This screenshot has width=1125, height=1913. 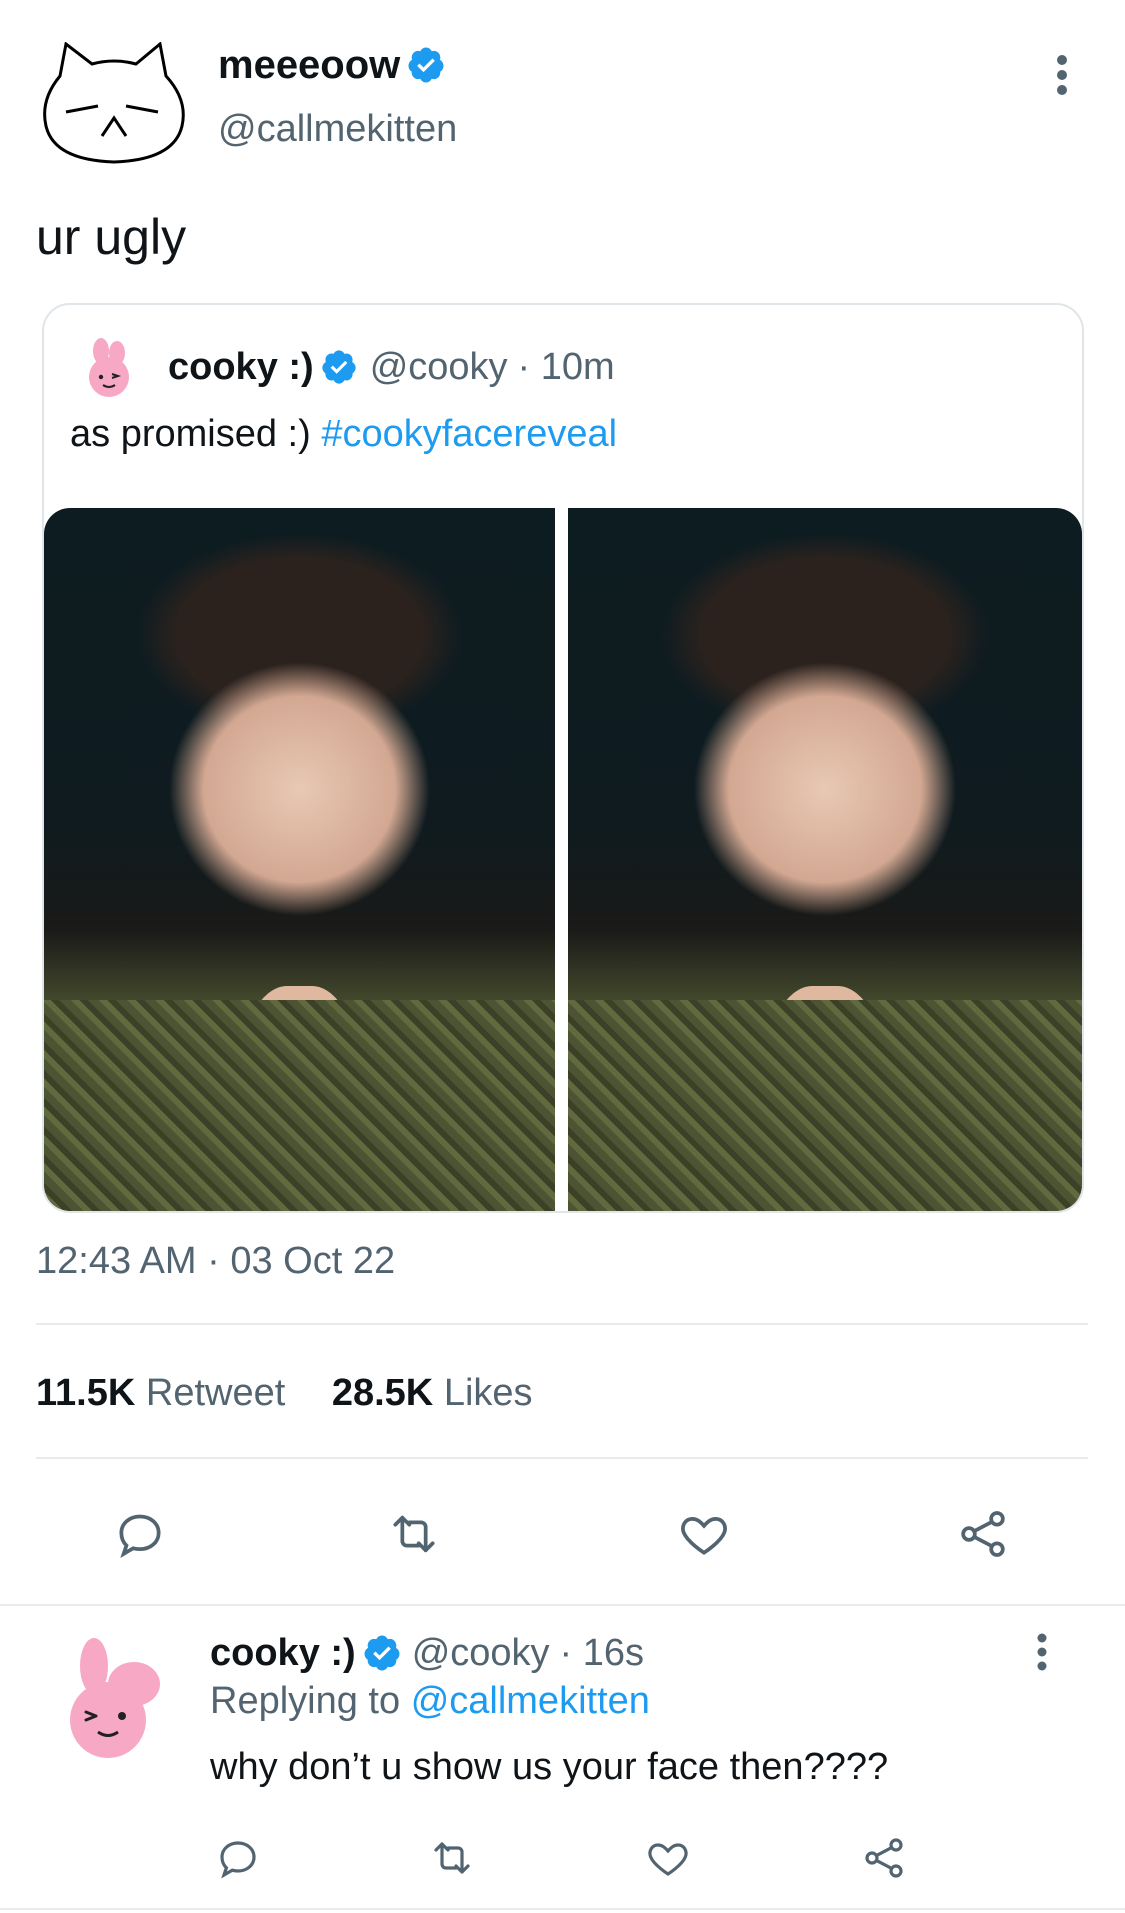 I want to click on replying-to-row: Replying to @callmekitten, so click(x=430, y=1701).